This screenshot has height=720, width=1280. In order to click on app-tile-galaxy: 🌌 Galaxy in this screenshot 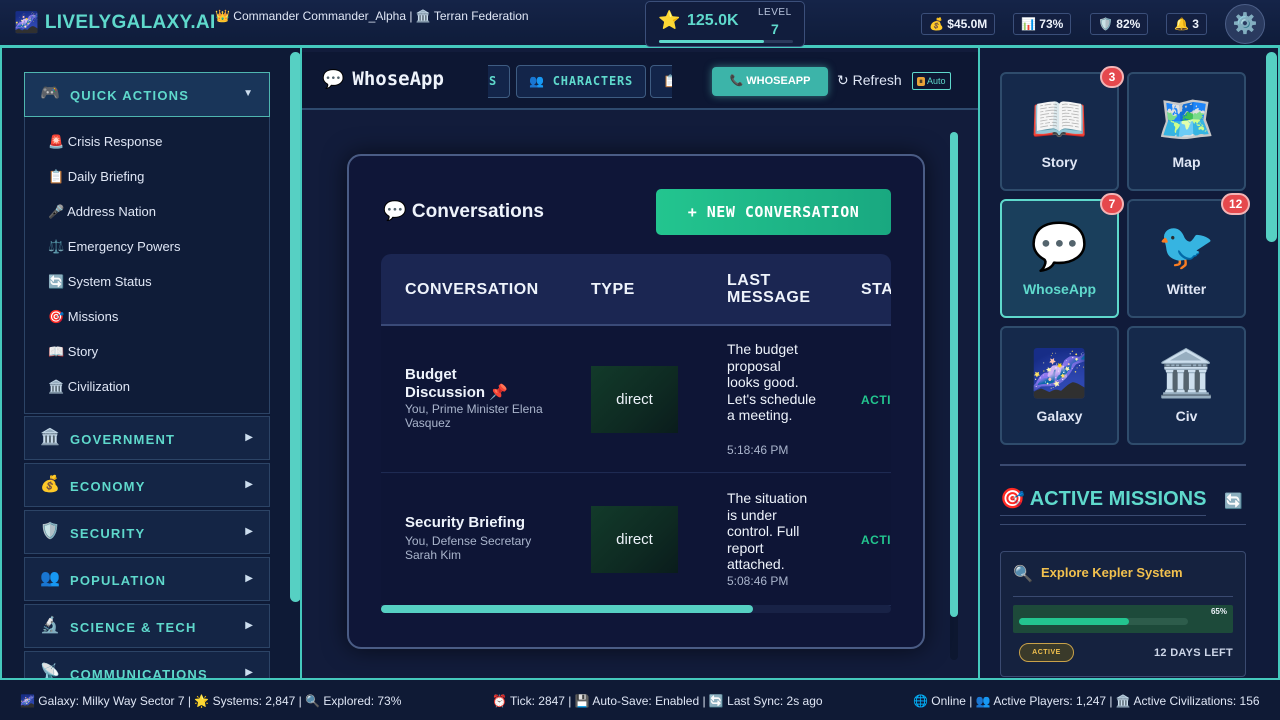, I will do `click(1059, 385)`.